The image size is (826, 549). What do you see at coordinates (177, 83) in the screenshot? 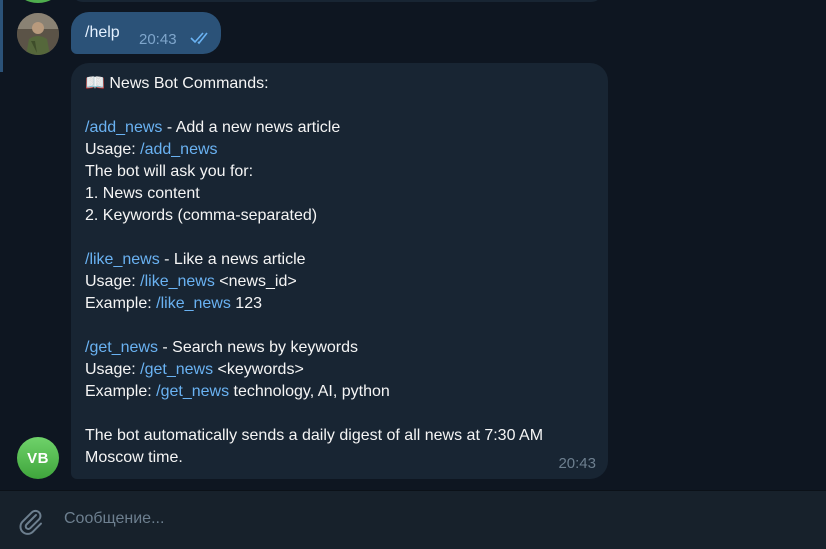
I see `message-header: 📖 News Bot Commands:` at bounding box center [177, 83].